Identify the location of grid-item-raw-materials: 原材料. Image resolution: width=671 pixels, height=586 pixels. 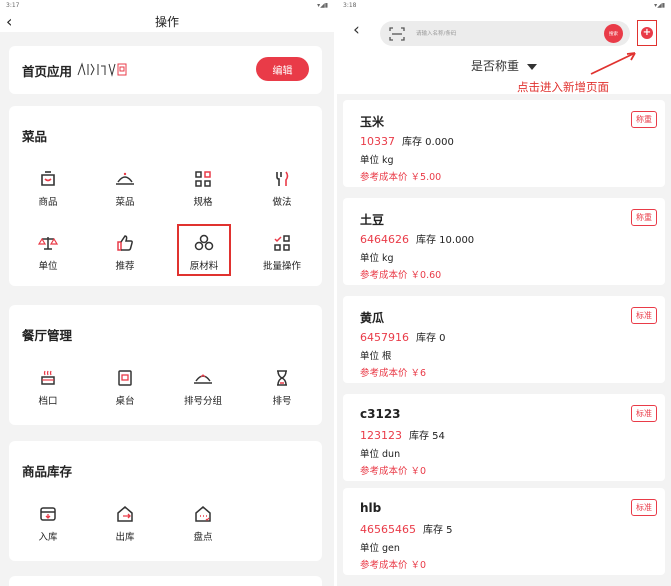
(204, 250).